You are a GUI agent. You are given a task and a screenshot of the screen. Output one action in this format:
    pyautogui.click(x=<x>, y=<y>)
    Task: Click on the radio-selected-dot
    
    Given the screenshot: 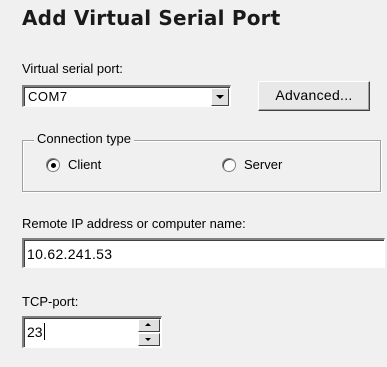 What is the action you would take?
    pyautogui.click(x=53, y=165)
    